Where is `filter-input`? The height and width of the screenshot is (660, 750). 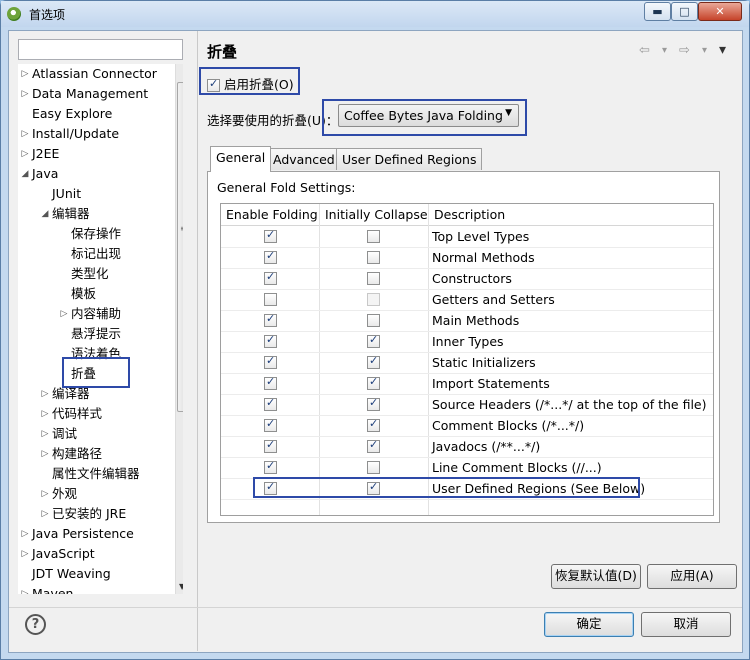 filter-input is located at coordinates (100, 49).